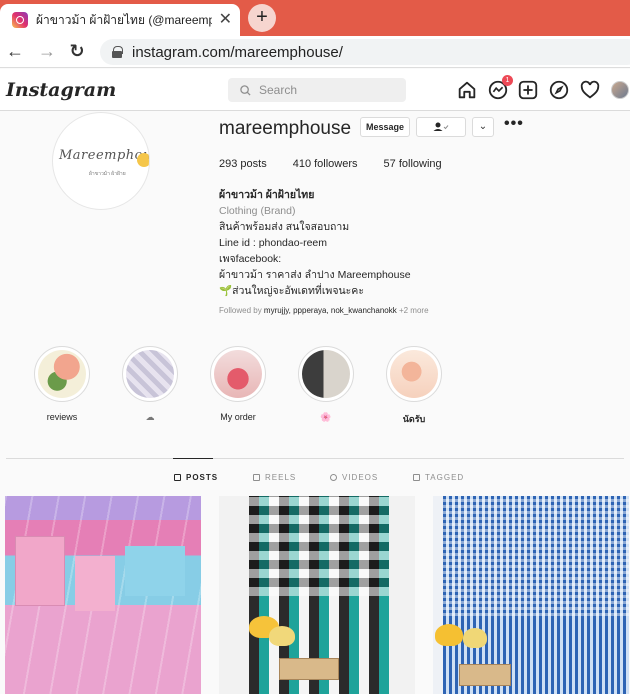  I want to click on profile-stats: 293 posts 410 followers 57 following, so click(343, 164).